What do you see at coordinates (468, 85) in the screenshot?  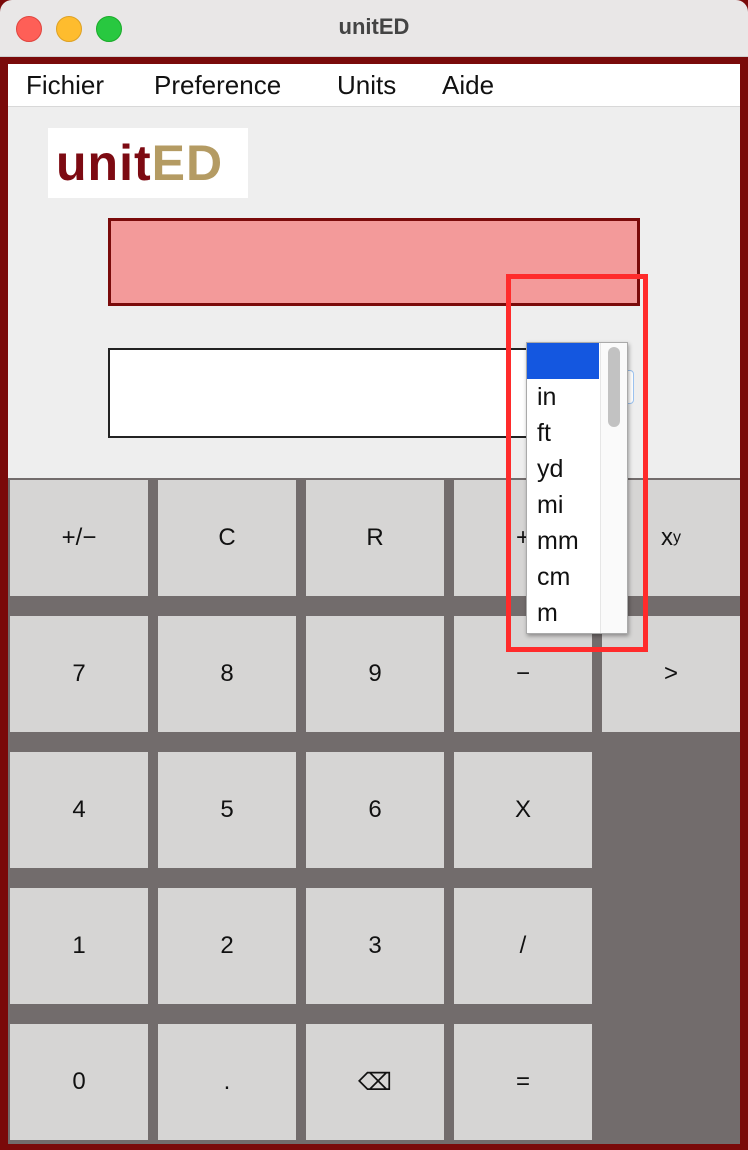 I see `menu-aide: Aide` at bounding box center [468, 85].